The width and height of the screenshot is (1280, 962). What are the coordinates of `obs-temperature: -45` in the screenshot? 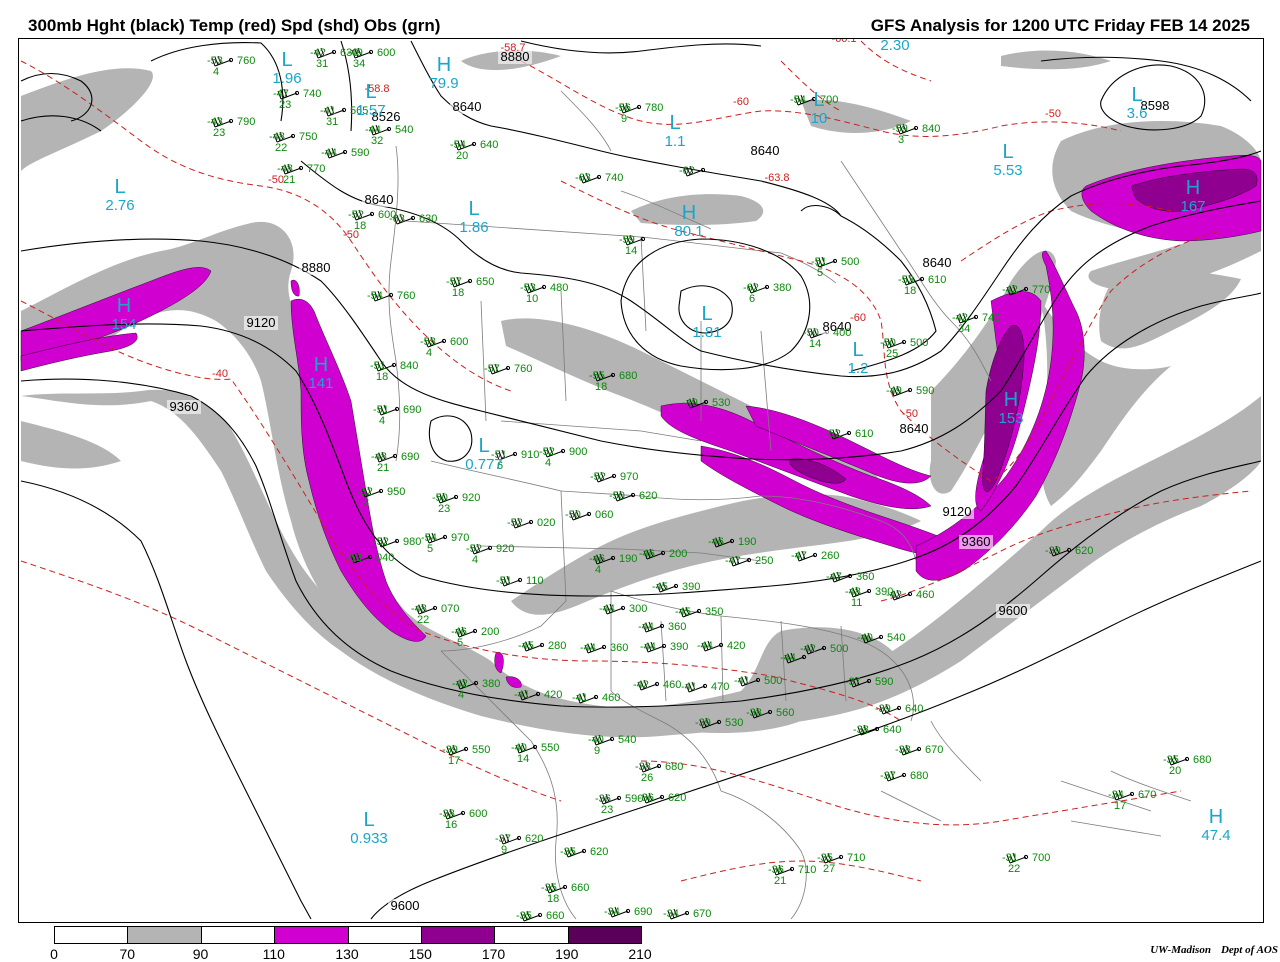 It's located at (683, 612).